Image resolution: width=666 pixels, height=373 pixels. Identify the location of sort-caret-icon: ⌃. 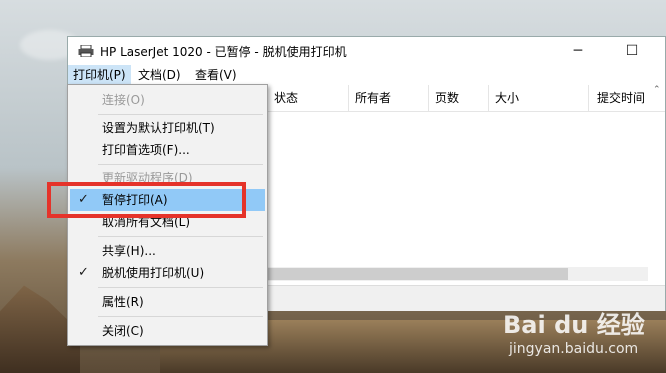
(657, 90).